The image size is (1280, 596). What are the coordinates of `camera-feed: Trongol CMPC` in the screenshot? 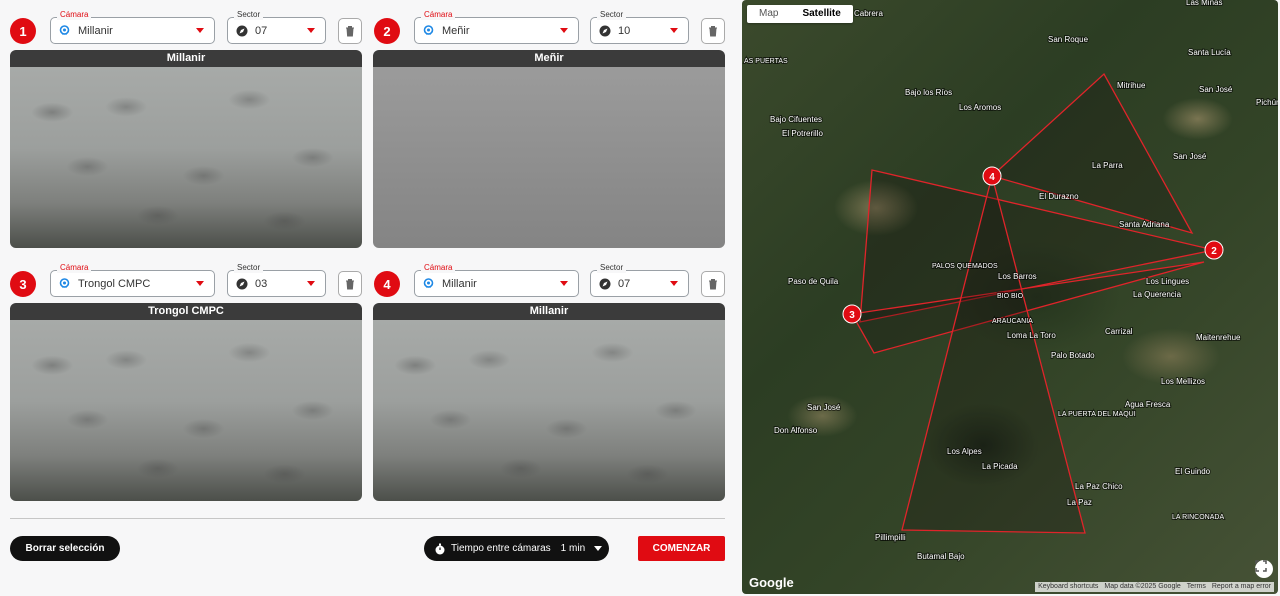 It's located at (186, 402).